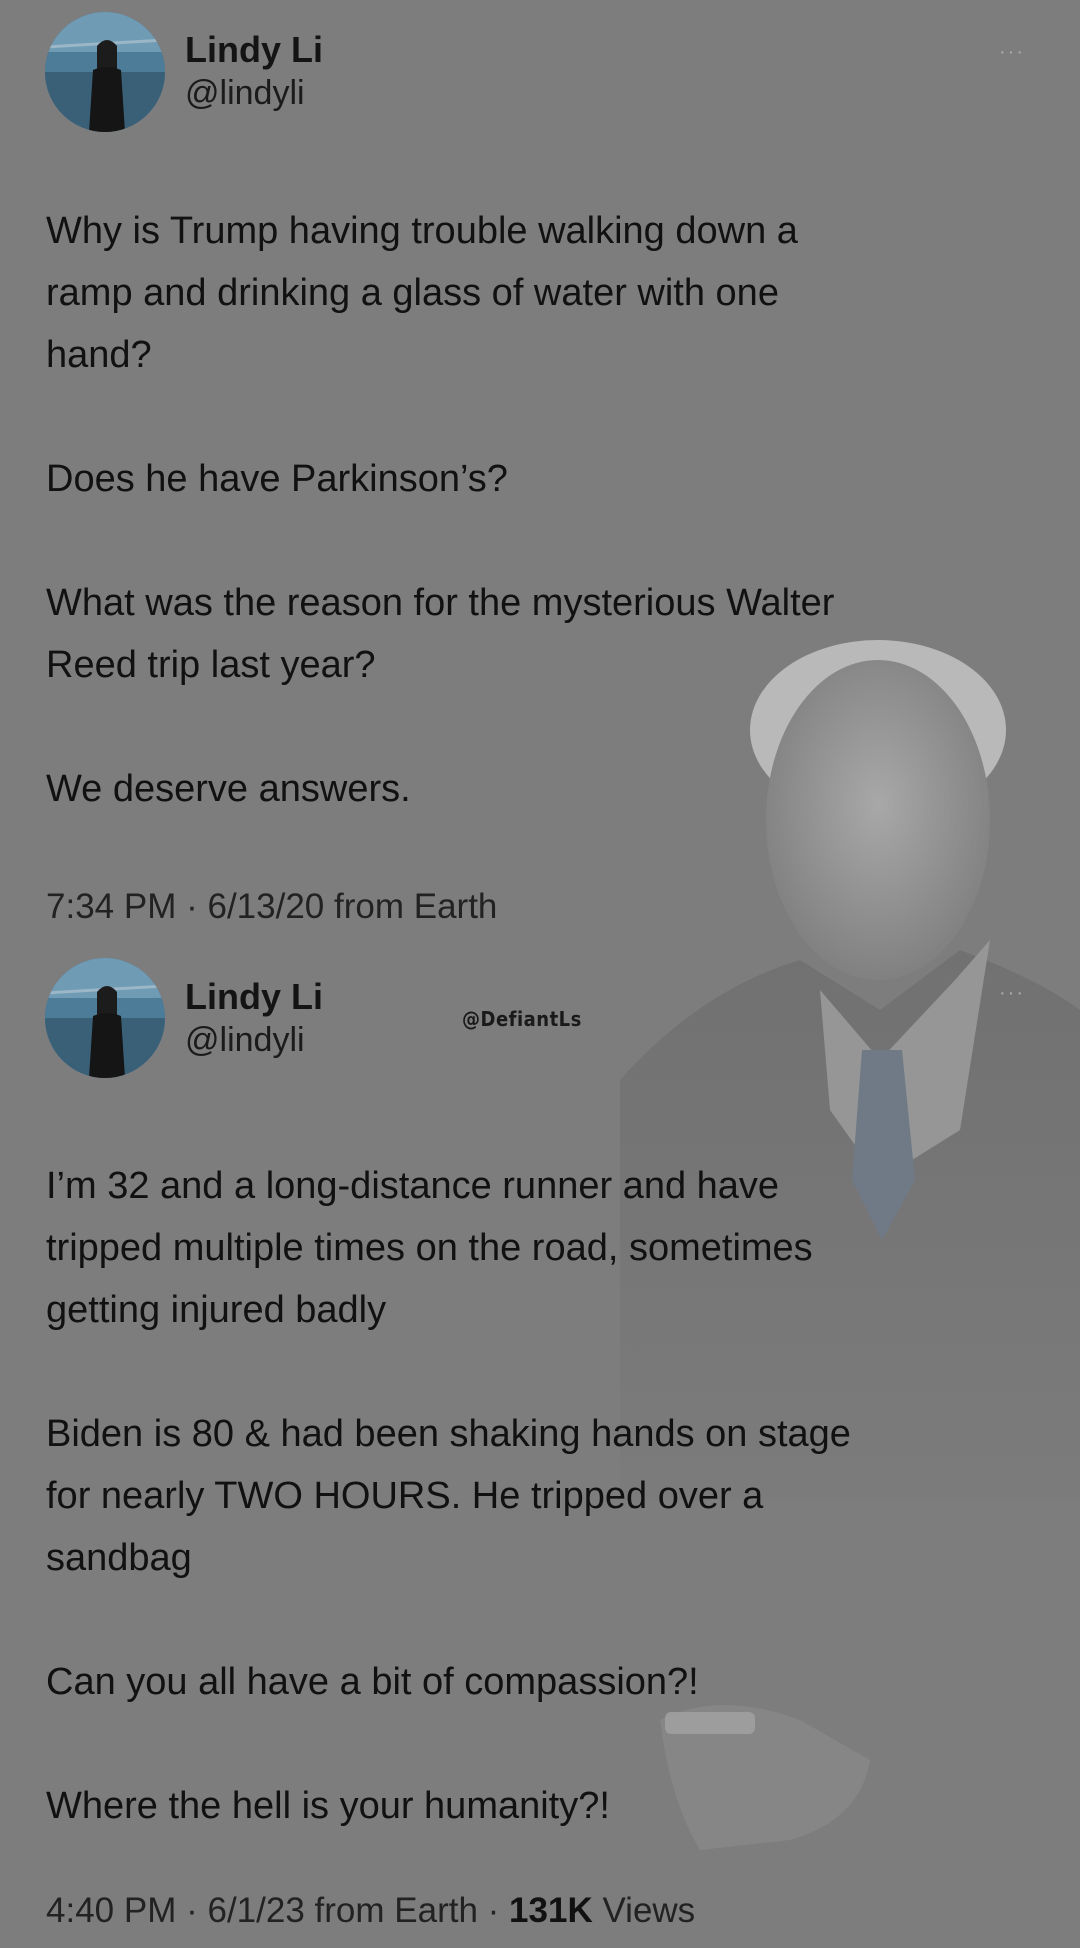  I want to click on tweet-meta: 7:34 PM · 6/13/20 from Earth, so click(271, 907).